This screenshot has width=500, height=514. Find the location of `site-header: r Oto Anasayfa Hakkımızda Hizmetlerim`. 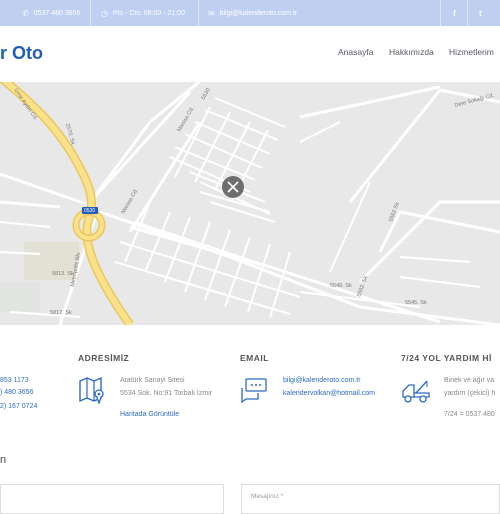

site-header: r Oto Anasayfa Hakkımızda Hizmetlerim is located at coordinates (250, 54).